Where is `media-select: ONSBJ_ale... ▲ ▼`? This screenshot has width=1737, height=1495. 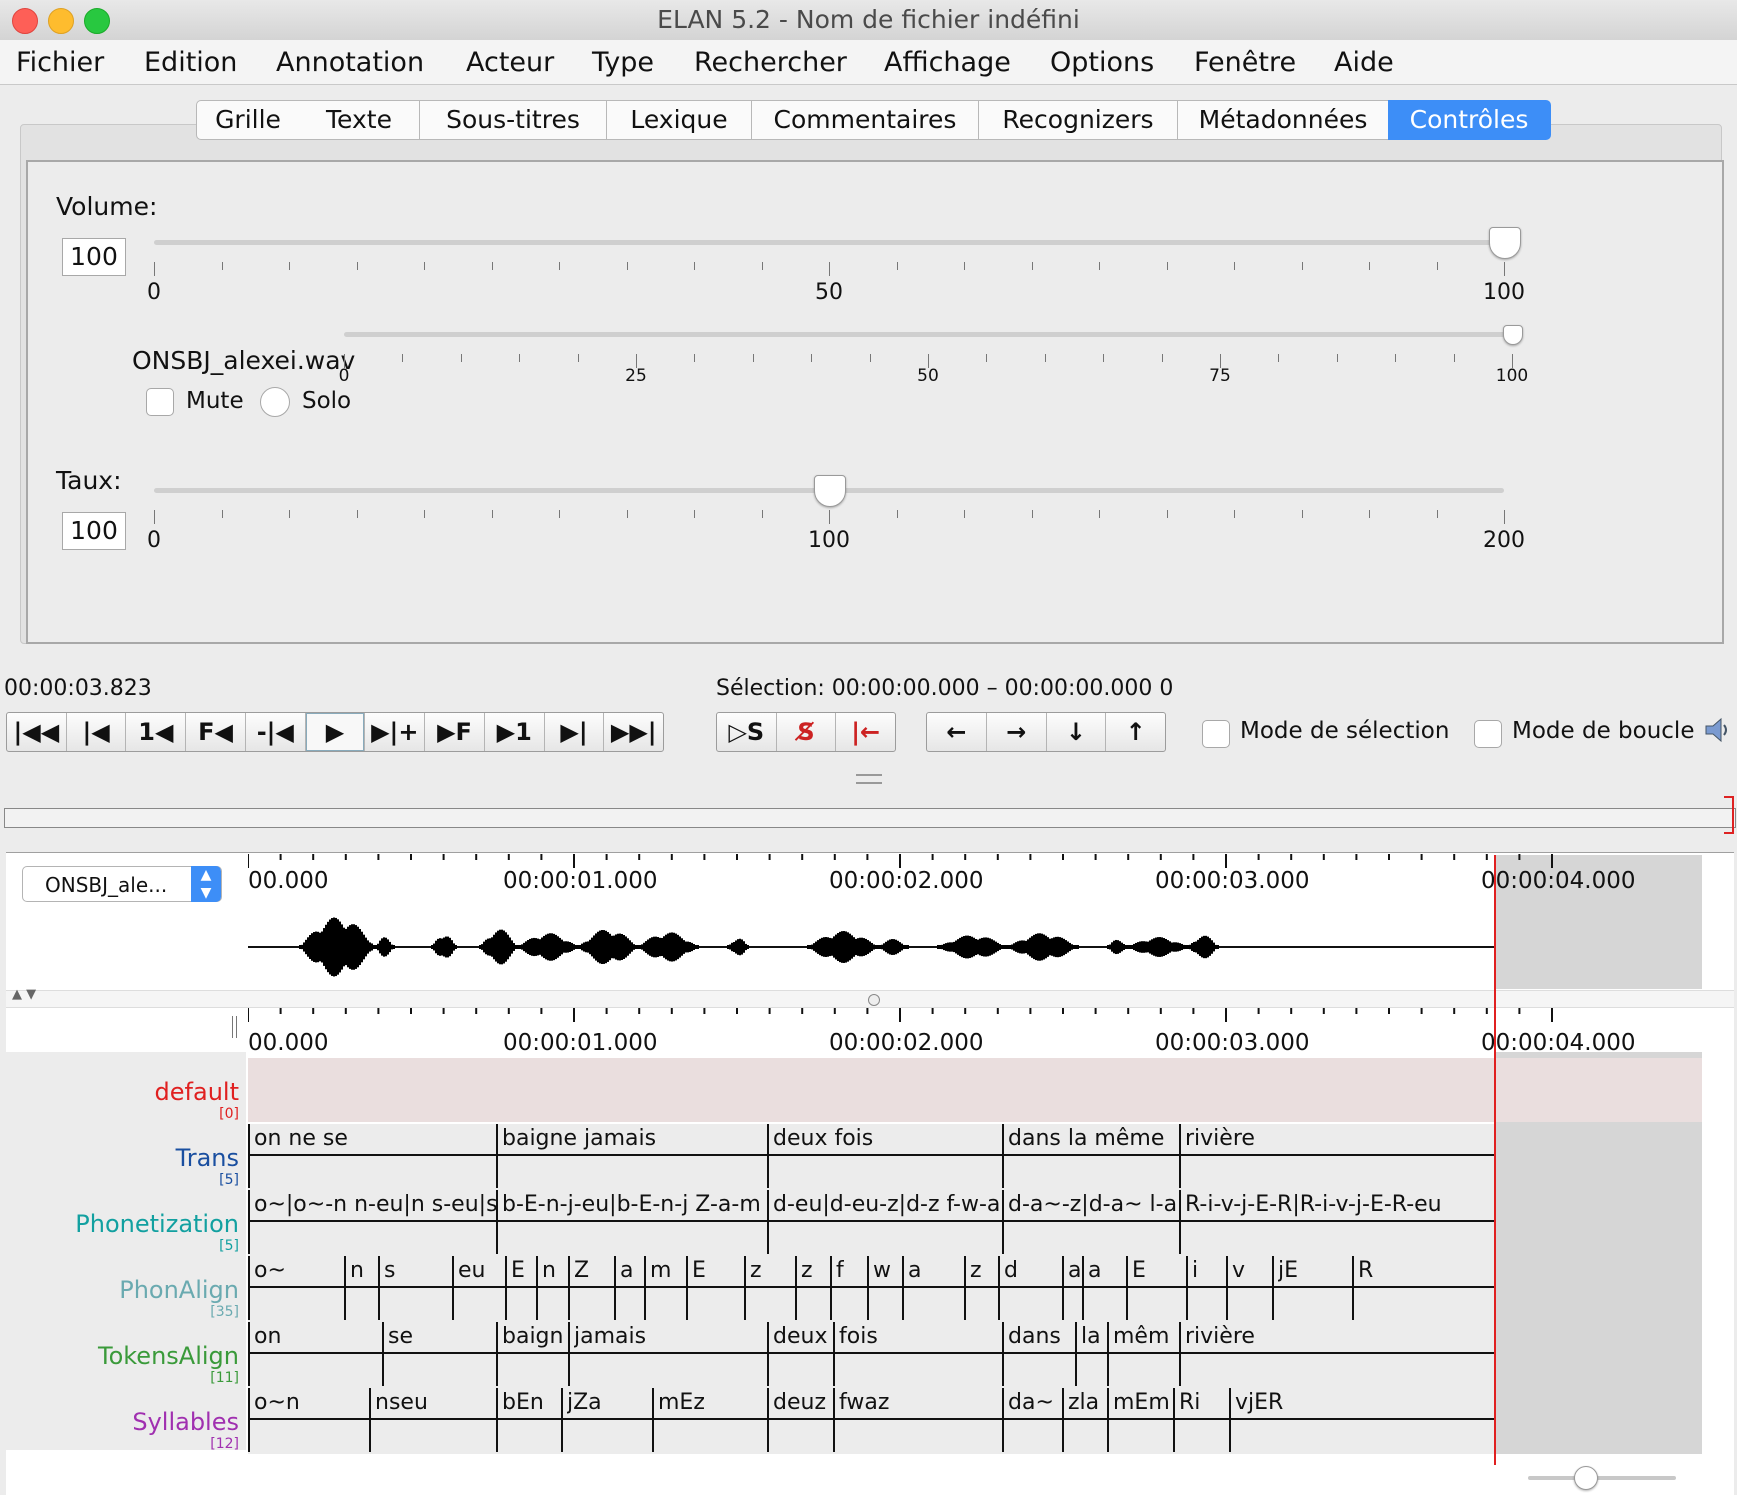 media-select: ONSBJ_ale... ▲ ▼ is located at coordinates (122, 884).